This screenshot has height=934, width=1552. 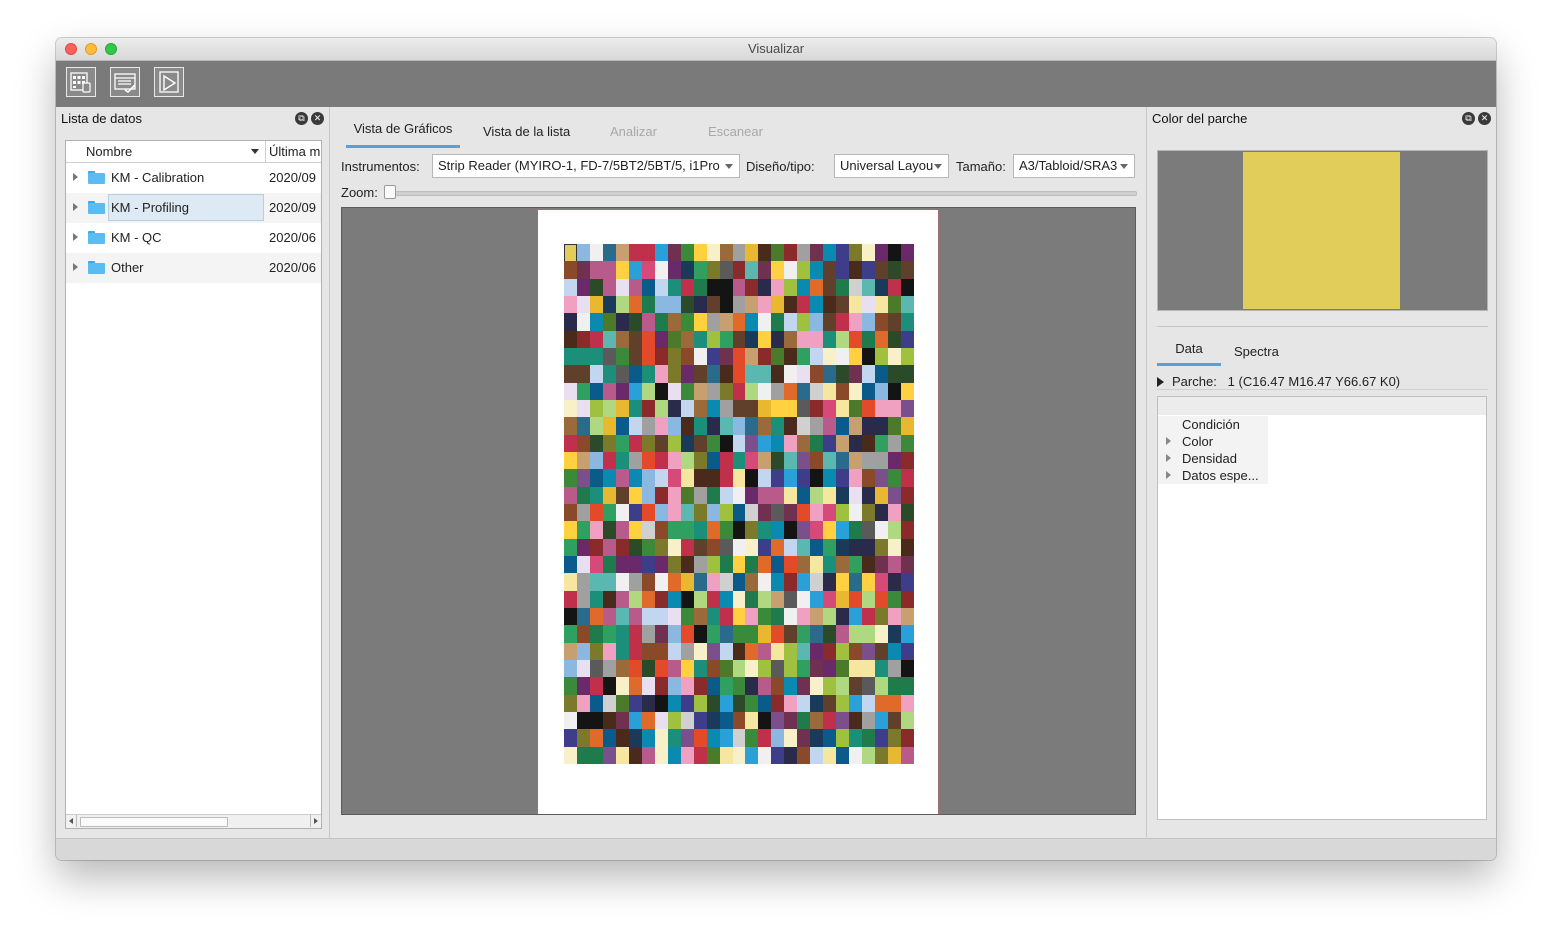 I want to click on column-header-name: Nombre, so click(x=166, y=151).